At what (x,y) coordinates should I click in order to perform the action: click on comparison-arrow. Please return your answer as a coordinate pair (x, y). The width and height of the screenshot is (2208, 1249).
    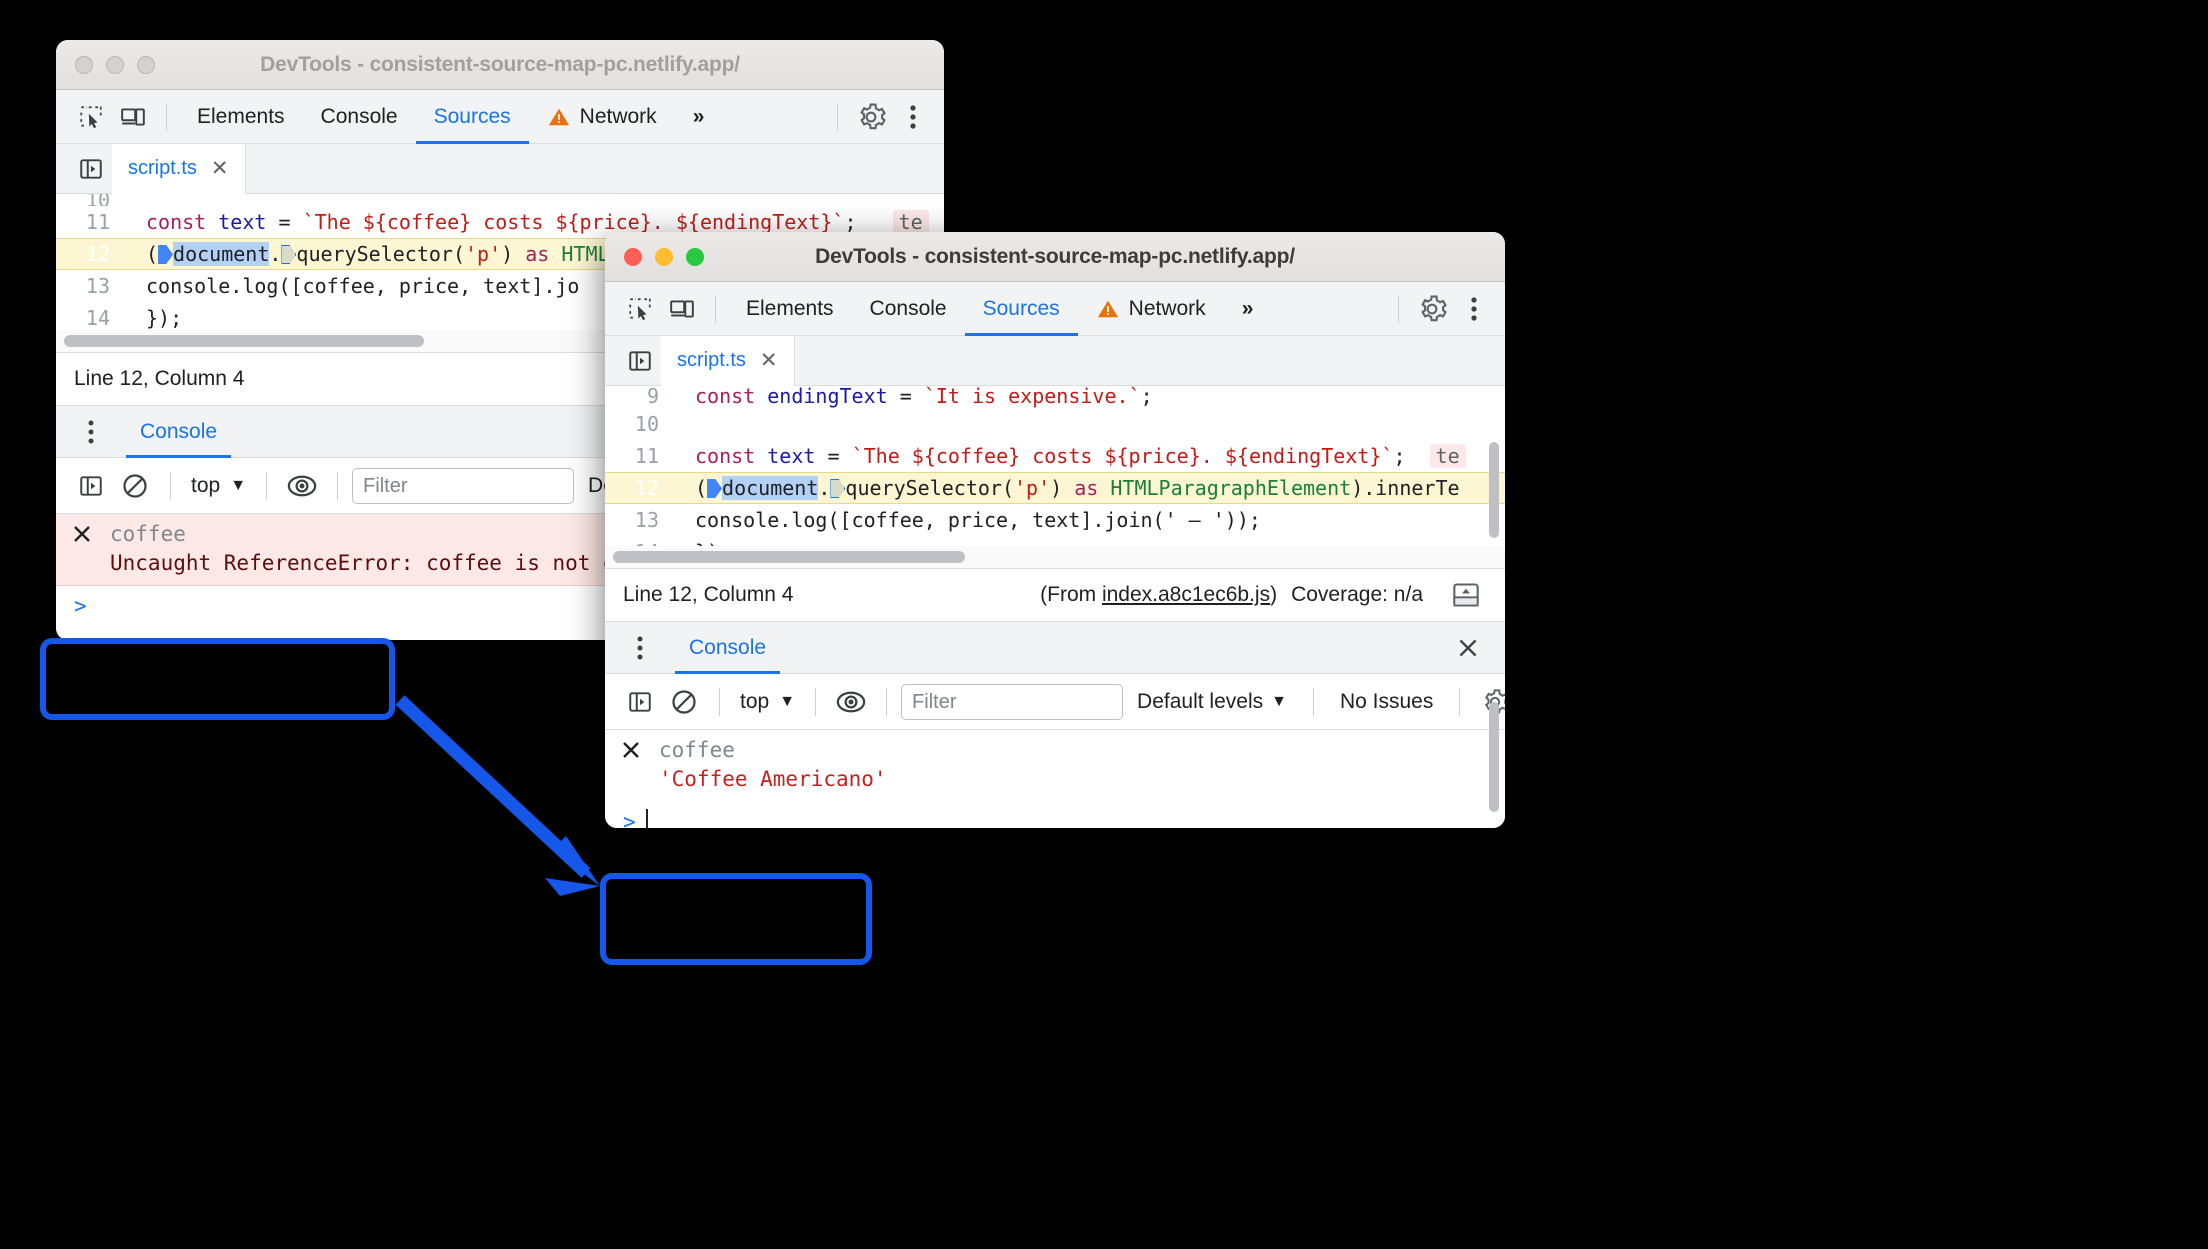
    Looking at the image, I should click on (497, 795).